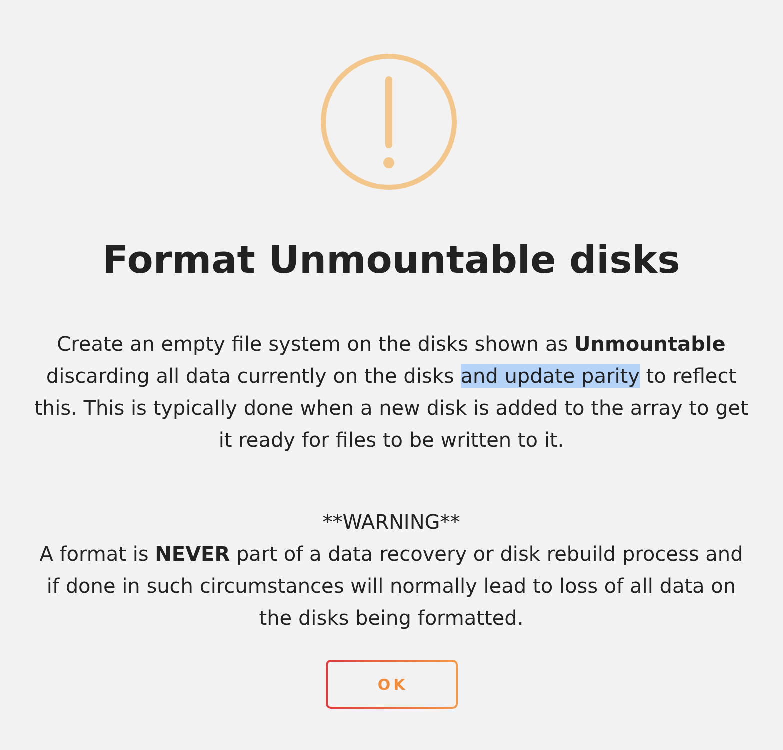  I want to click on ok-button: OK, so click(392, 684).